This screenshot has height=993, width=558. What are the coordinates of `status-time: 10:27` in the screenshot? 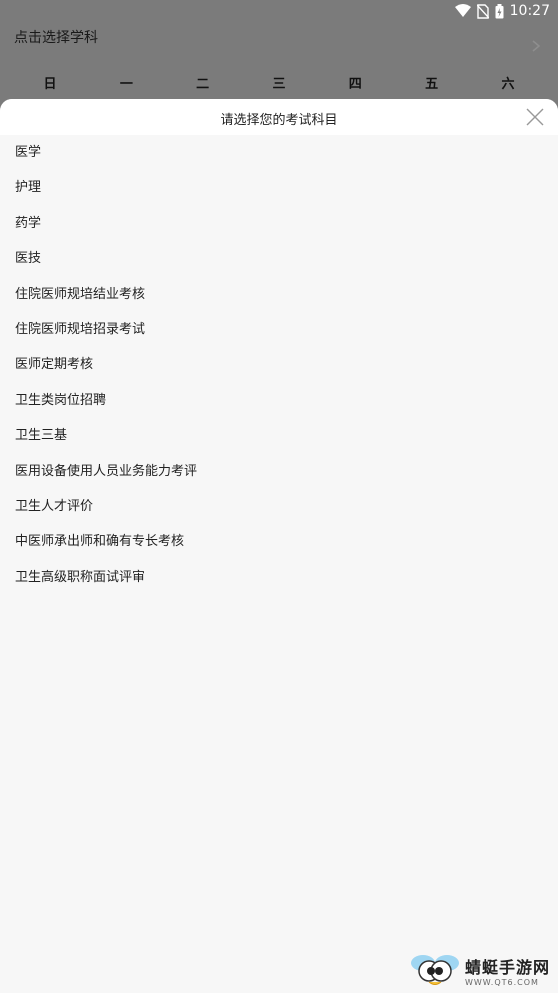 It's located at (529, 11).